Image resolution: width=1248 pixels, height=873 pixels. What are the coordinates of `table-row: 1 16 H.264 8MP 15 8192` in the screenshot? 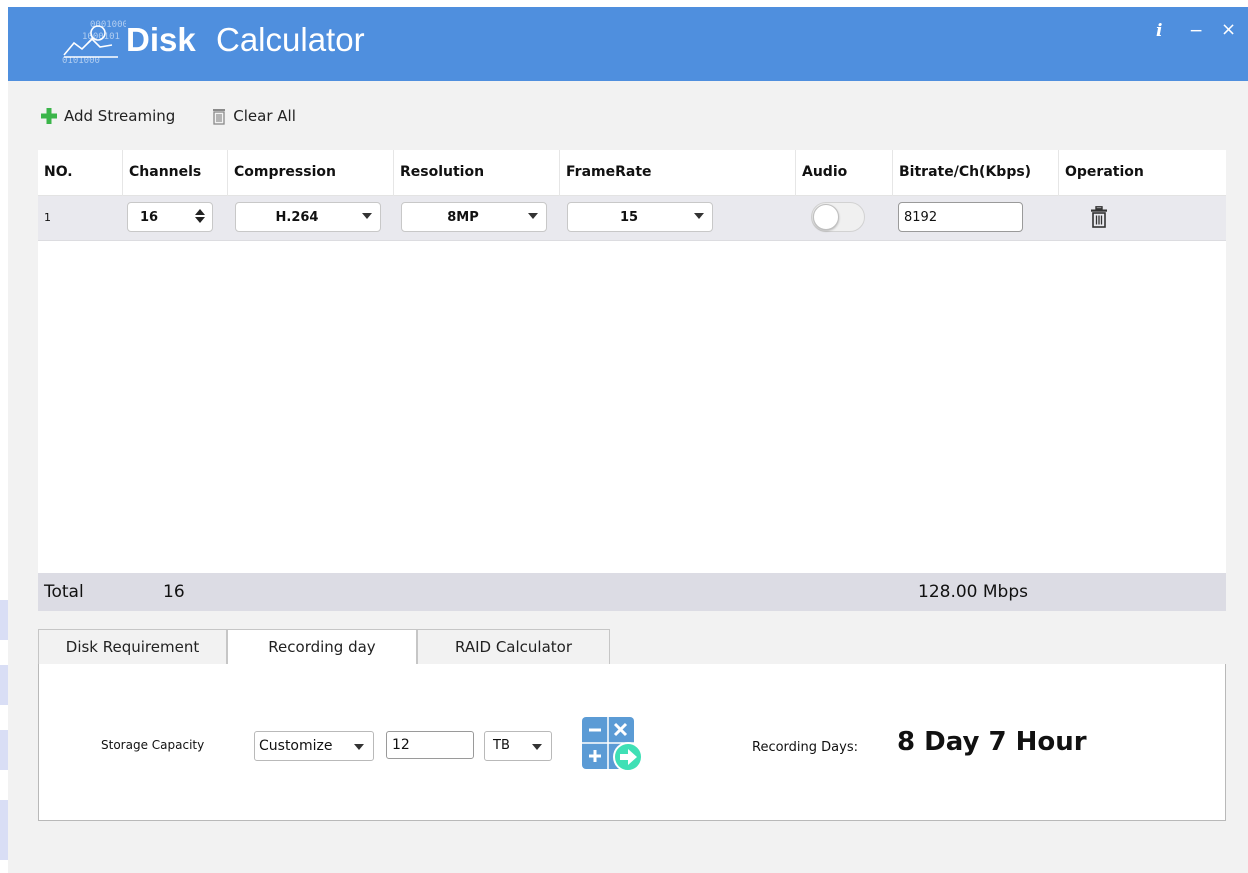 It's located at (632, 218).